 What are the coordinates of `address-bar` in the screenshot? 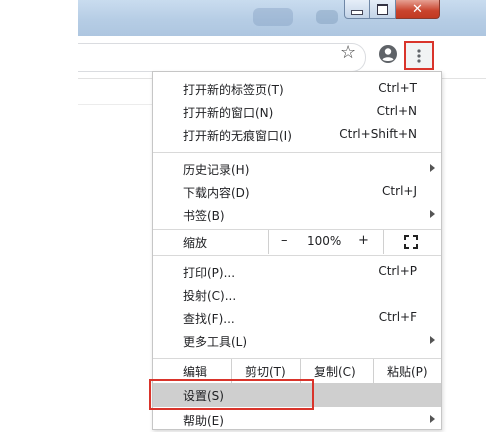 It's located at (222, 57).